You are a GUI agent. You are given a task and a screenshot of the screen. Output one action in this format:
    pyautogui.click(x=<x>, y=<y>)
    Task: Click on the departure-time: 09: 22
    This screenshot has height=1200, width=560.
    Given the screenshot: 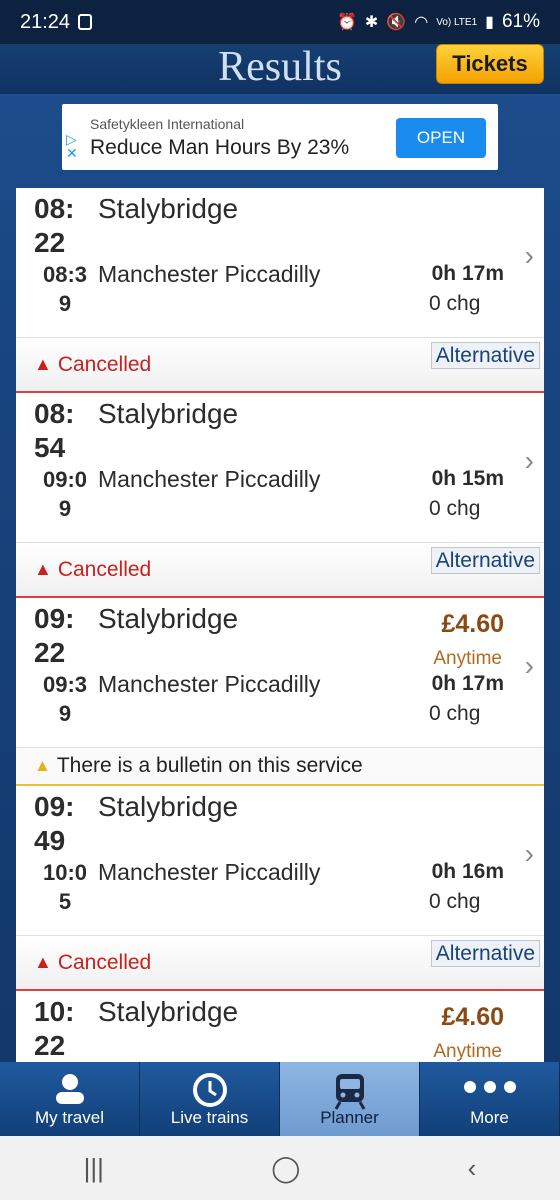 What is the action you would take?
    pyautogui.click(x=54, y=635)
    